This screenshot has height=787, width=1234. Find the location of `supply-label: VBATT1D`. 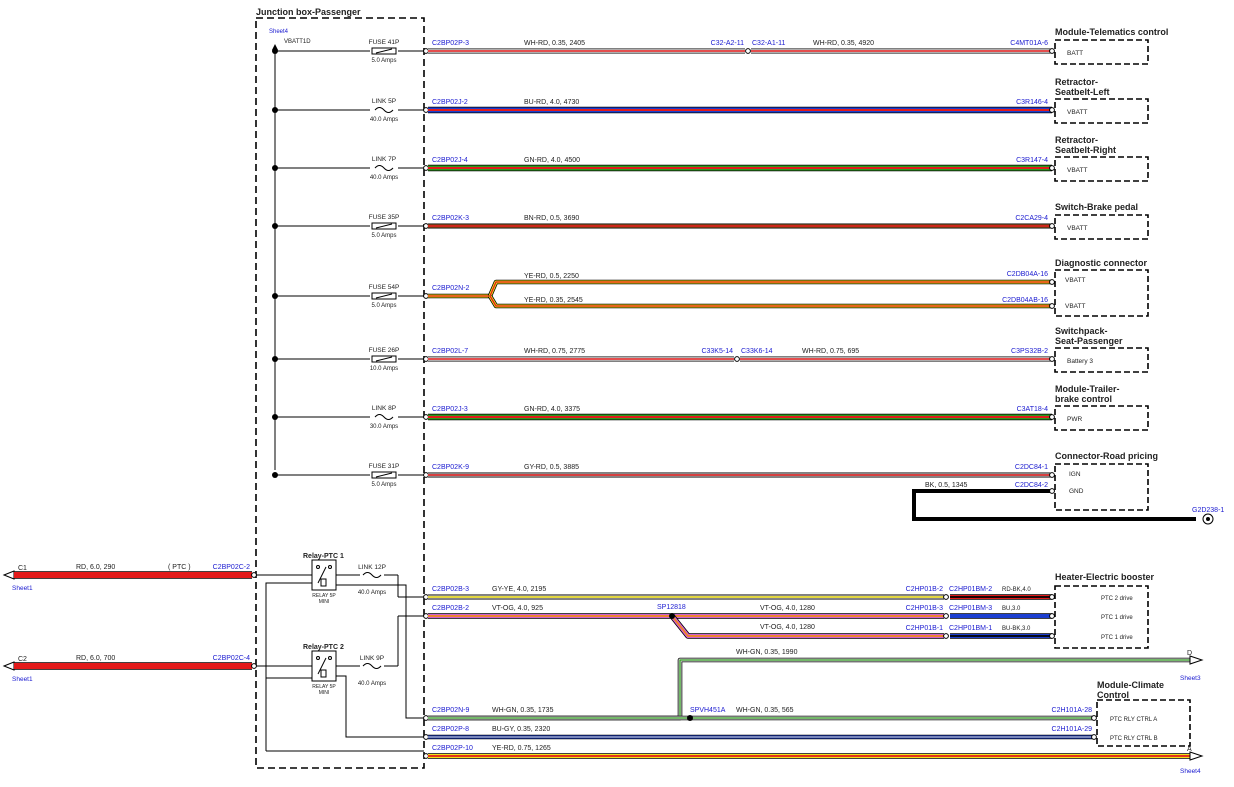

supply-label: VBATT1D is located at coordinates (297, 42).